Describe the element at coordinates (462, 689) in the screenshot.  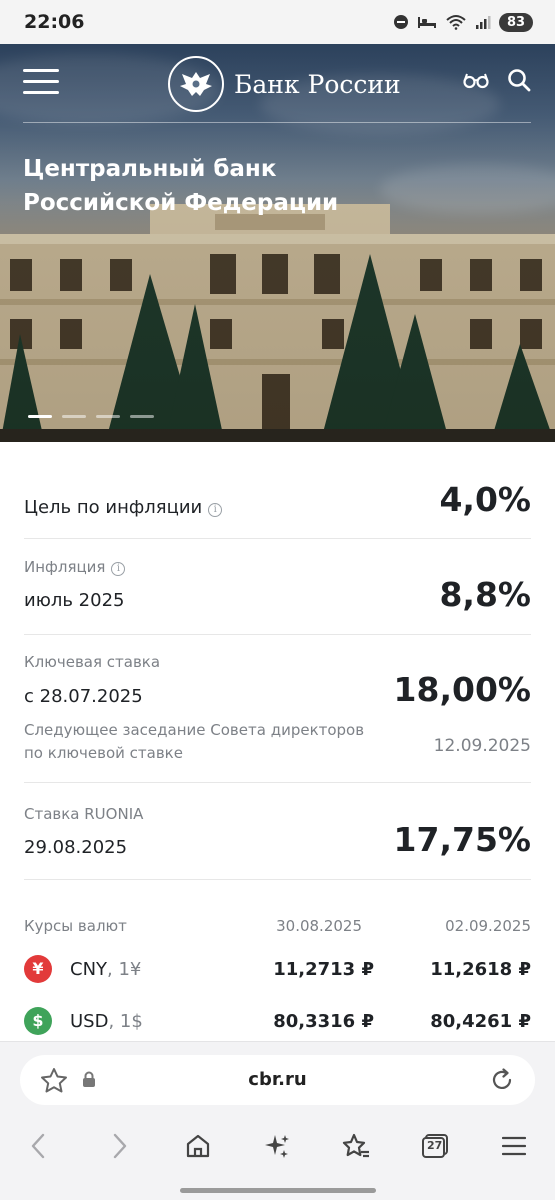
I see `key-rate-value: 18,00%` at that location.